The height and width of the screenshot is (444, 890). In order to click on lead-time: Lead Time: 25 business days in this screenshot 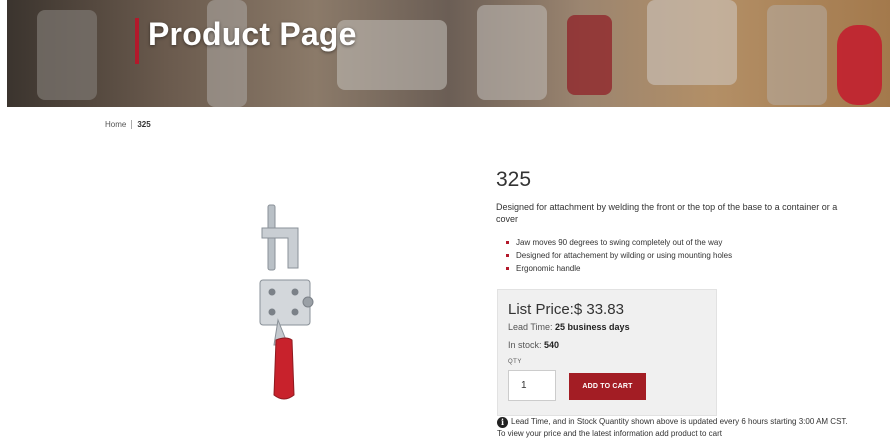, I will do `click(569, 327)`.